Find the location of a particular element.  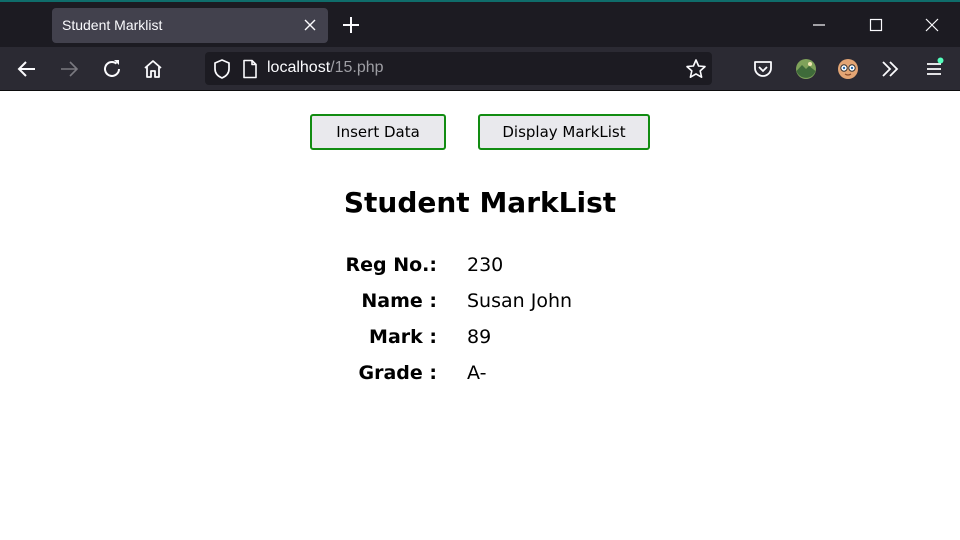

mark-row: Mark : 89 is located at coordinates (480, 341).